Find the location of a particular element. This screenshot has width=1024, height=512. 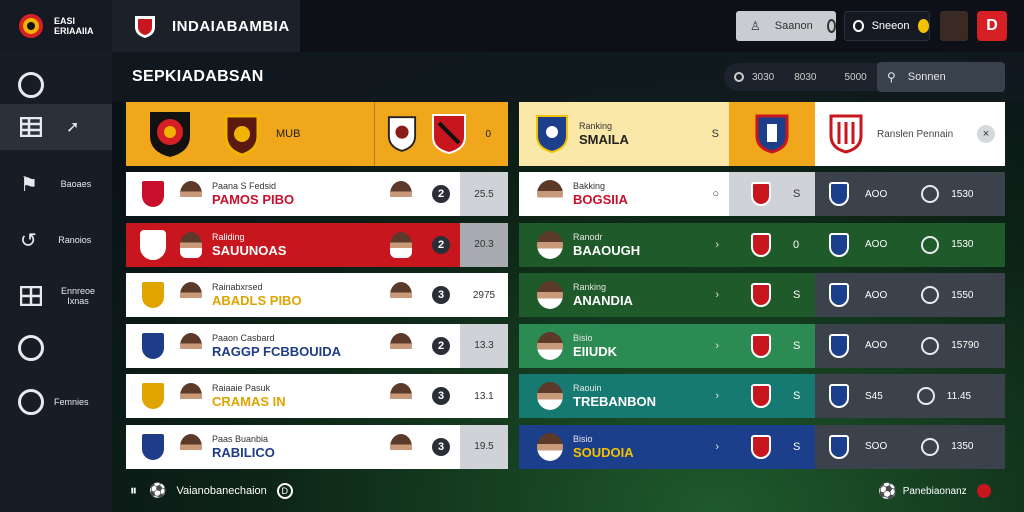

club-logo-icon is located at coordinates (31, 26).